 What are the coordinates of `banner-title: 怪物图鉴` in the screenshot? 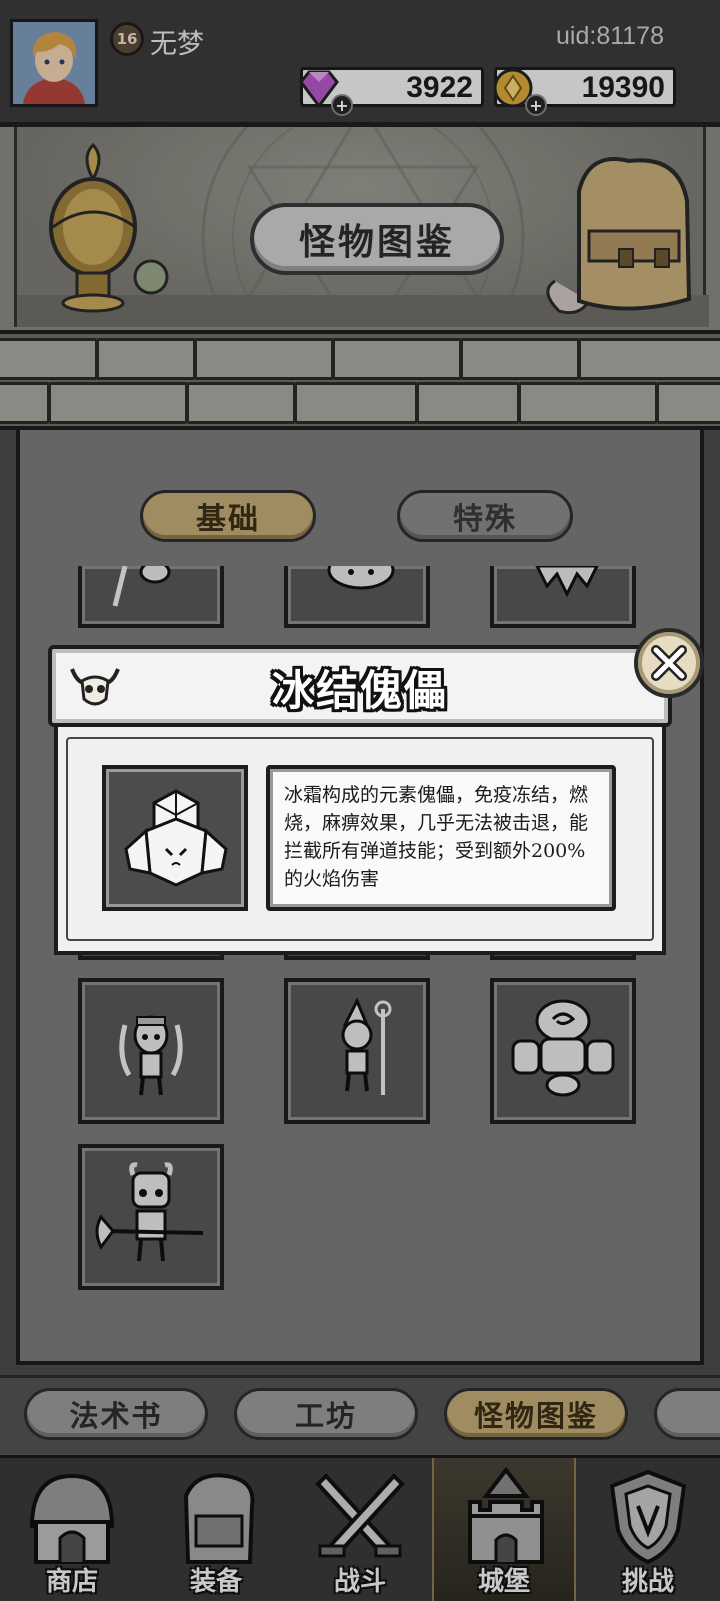 It's located at (377, 239).